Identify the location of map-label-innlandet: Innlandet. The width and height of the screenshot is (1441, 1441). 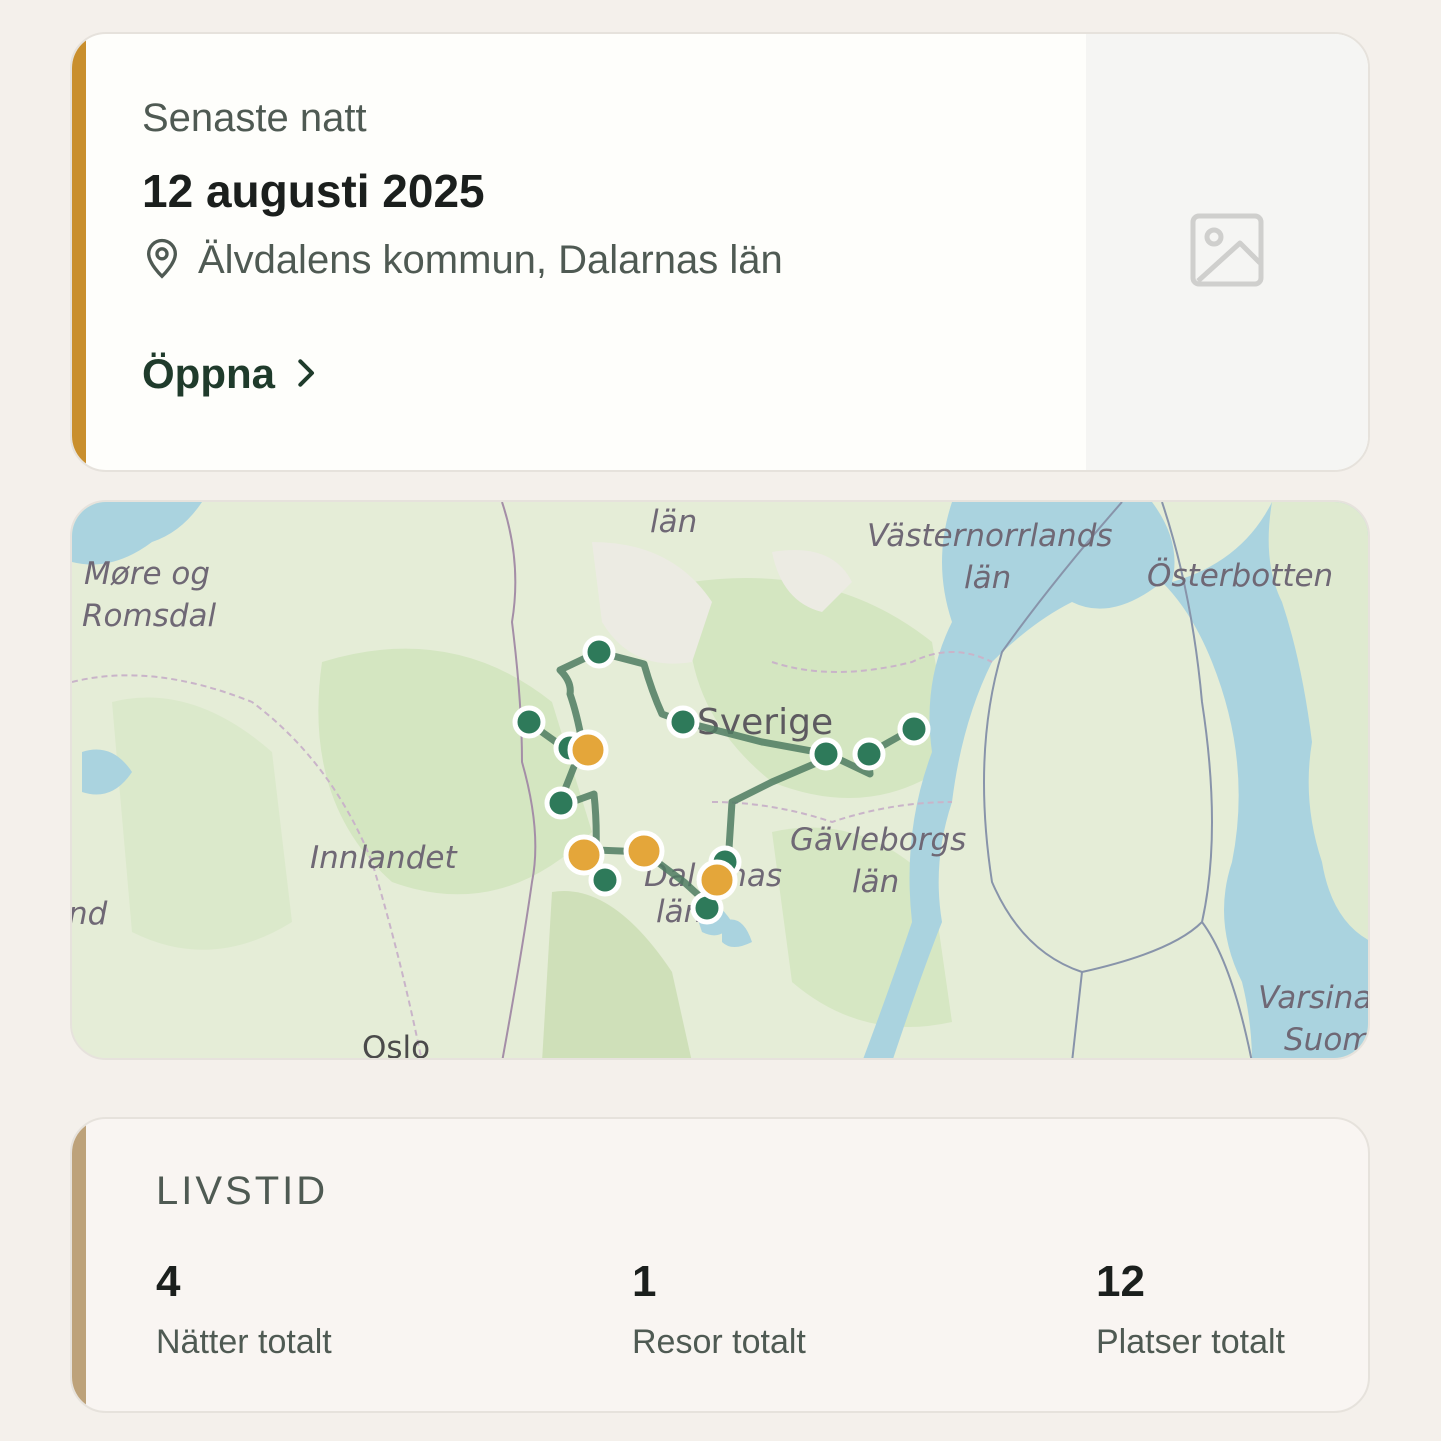
(384, 858).